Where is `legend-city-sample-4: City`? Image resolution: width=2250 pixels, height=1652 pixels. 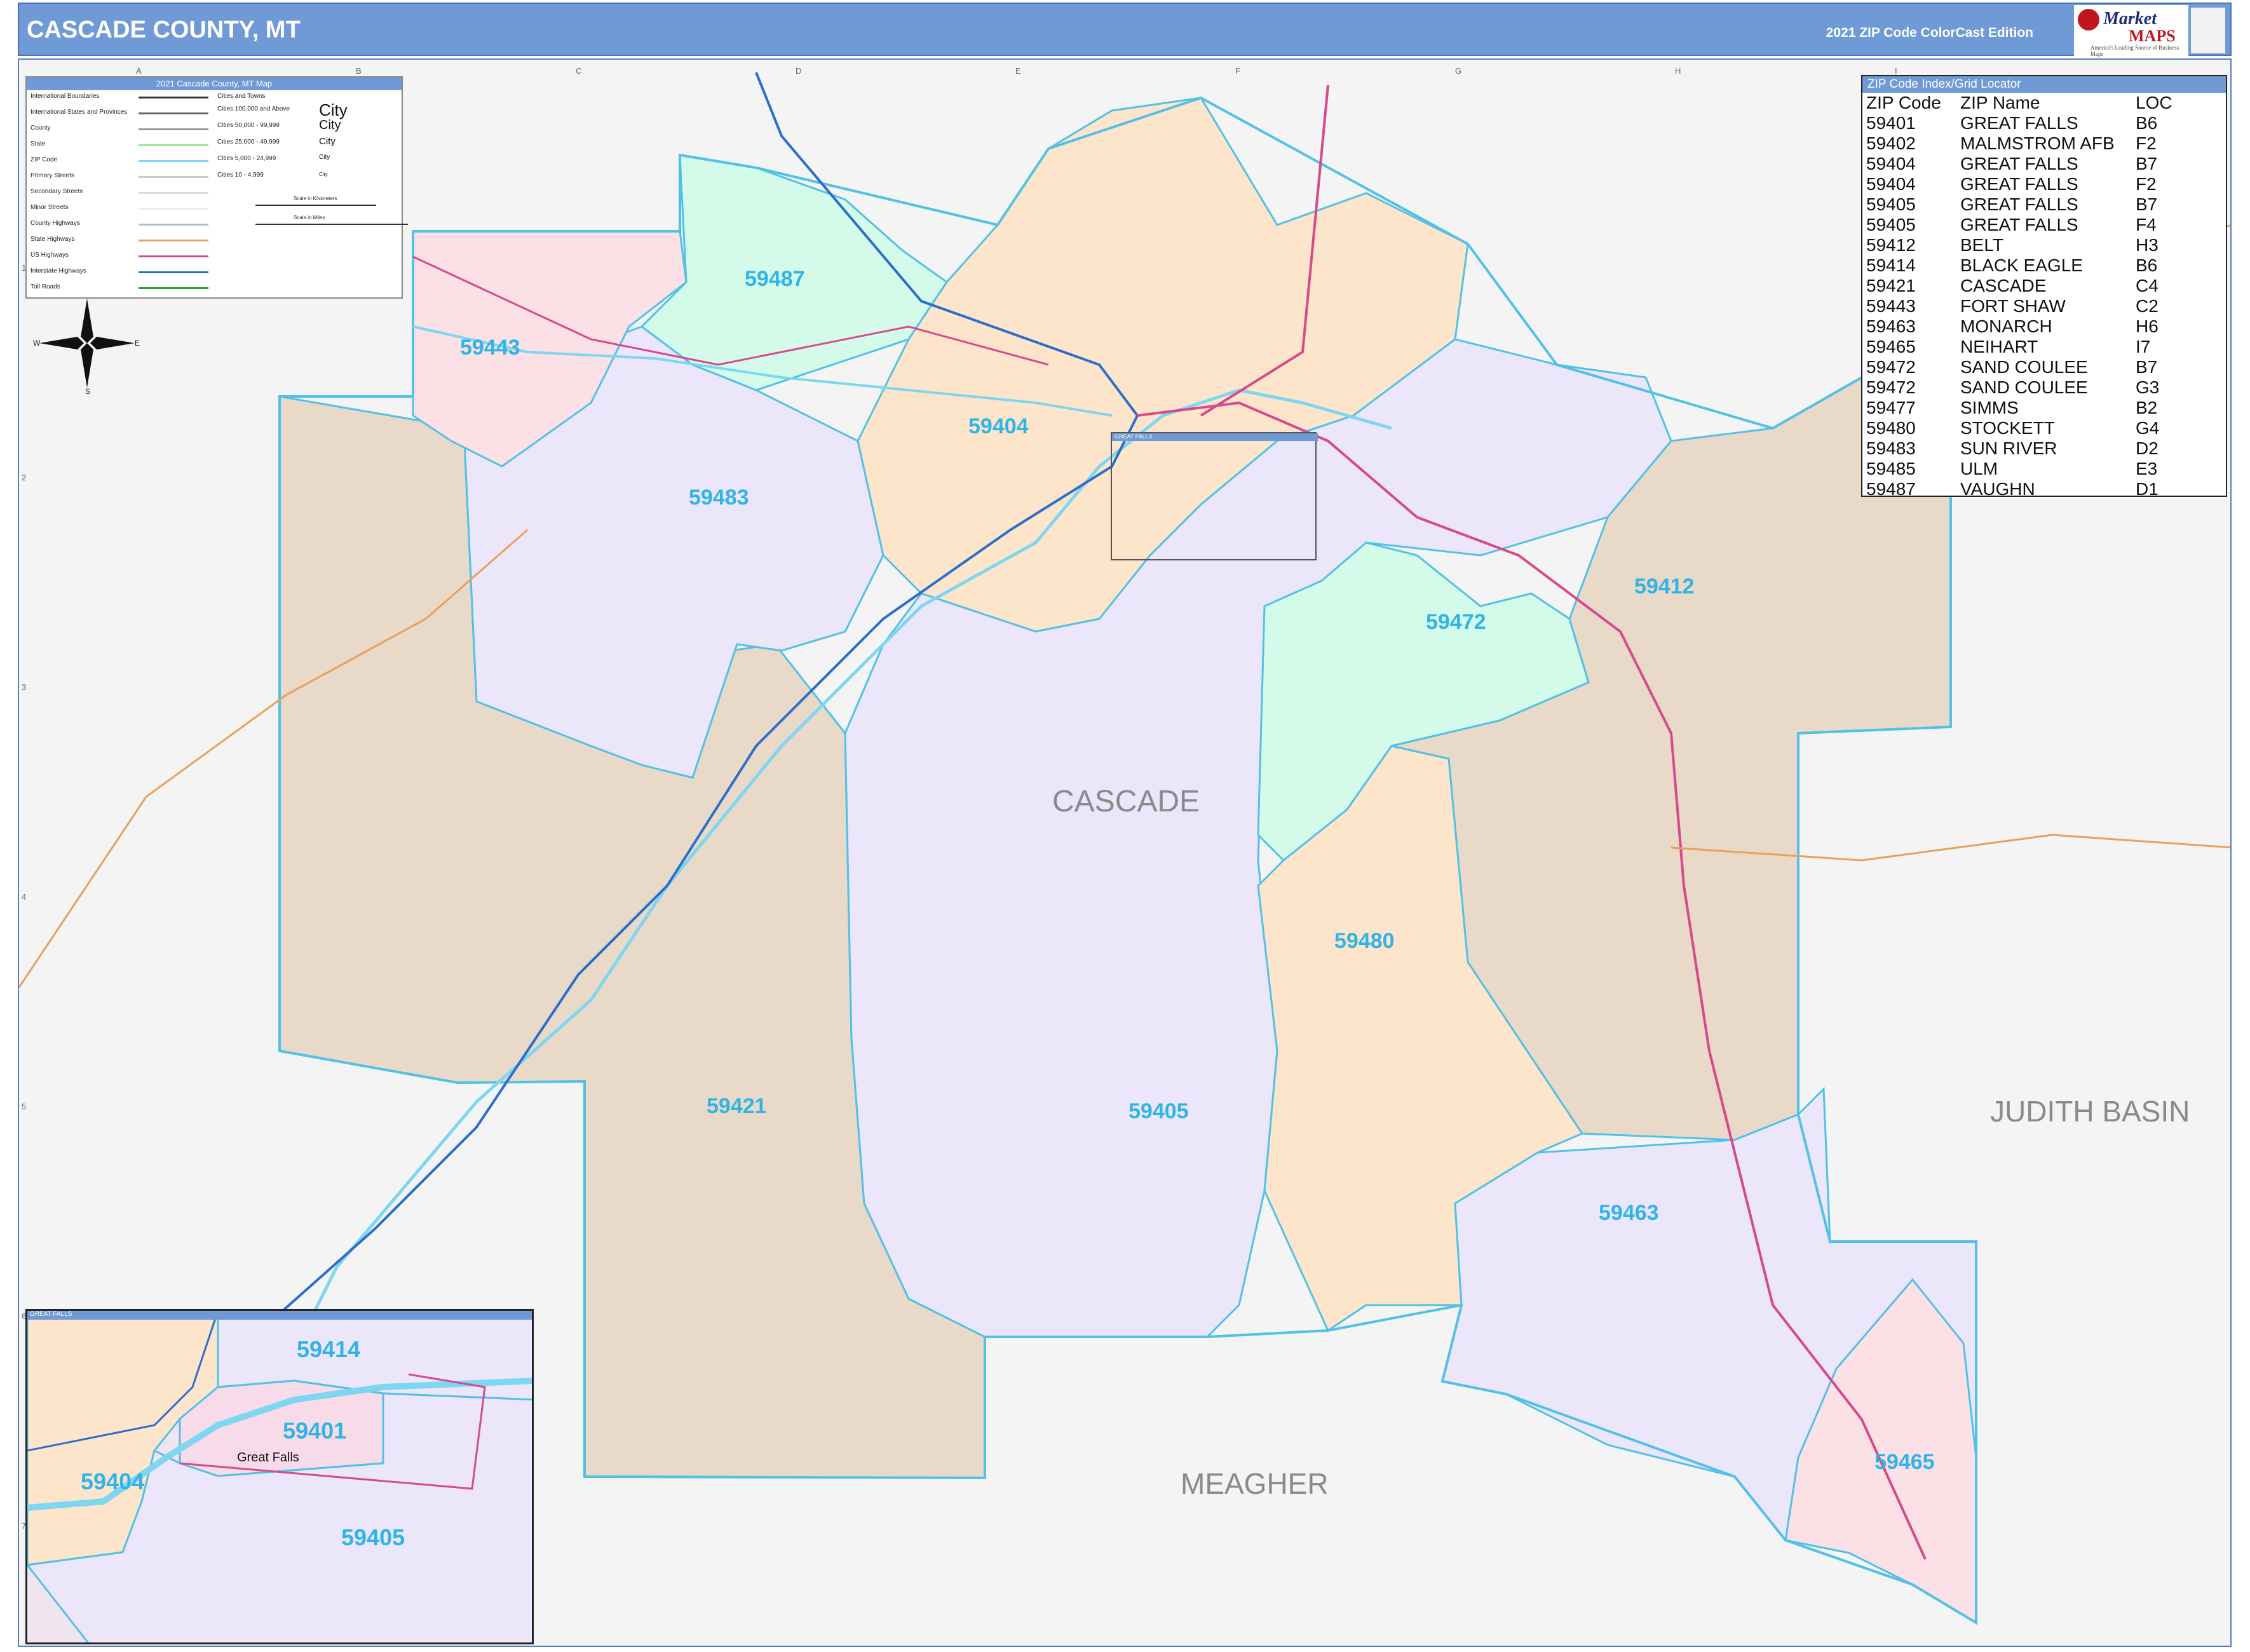 legend-city-sample-4: City is located at coordinates (324, 157).